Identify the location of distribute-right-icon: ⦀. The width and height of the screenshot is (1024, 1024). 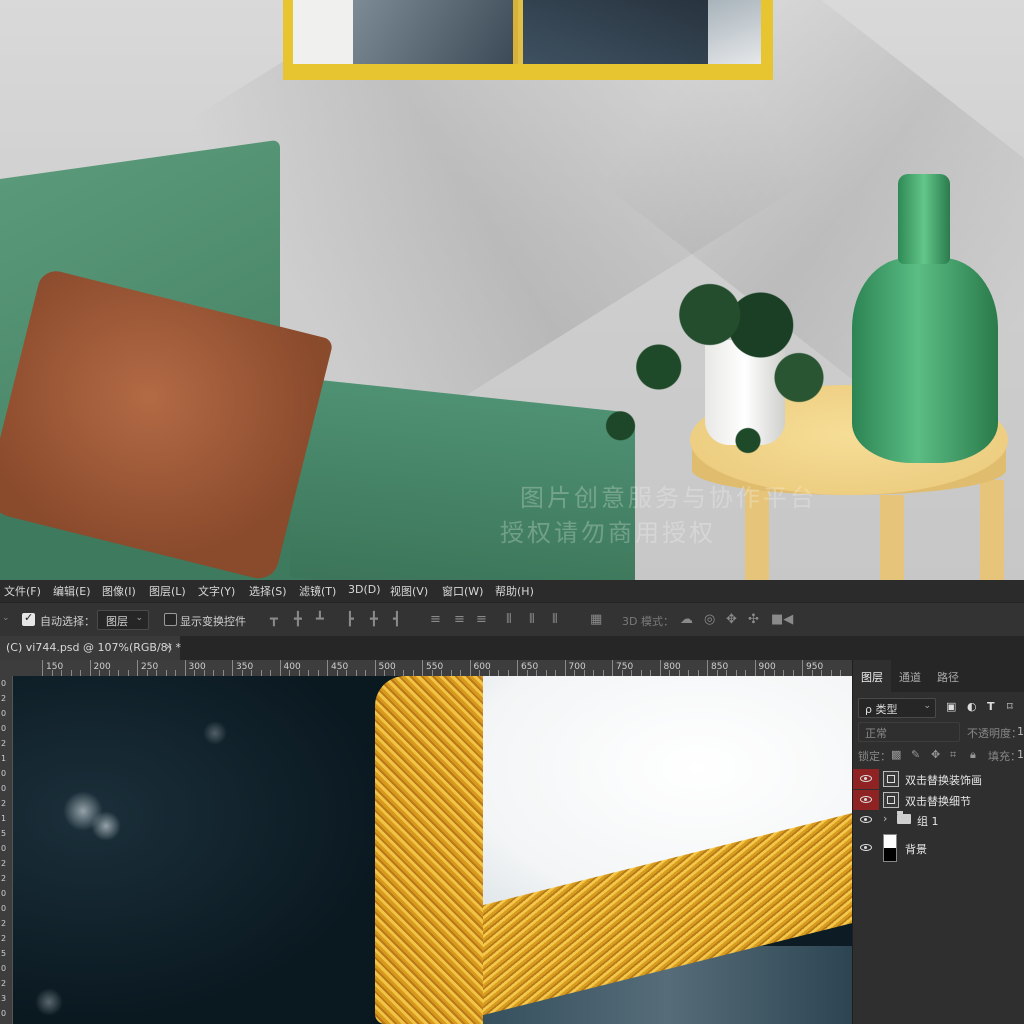
(555, 619).